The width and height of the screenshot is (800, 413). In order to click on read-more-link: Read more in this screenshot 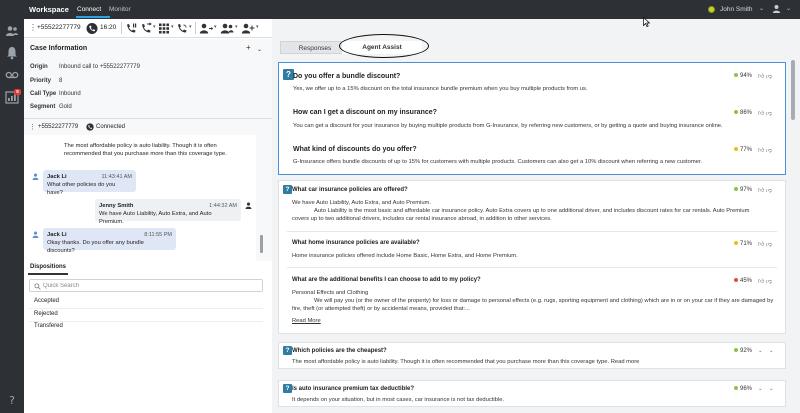, I will do `click(625, 362)`.